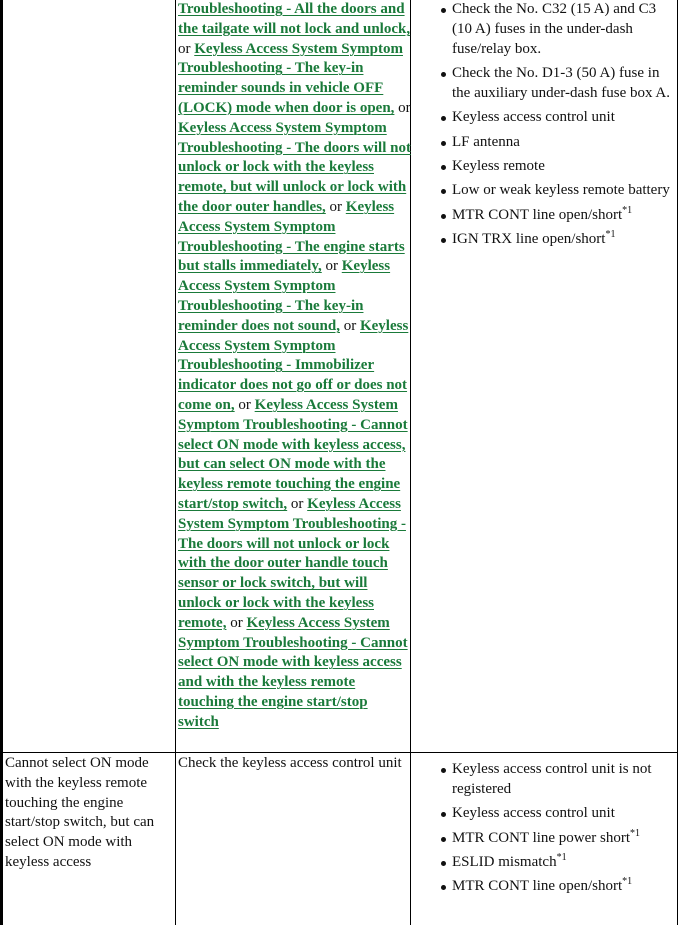 The width and height of the screenshot is (679, 925). Describe the element at coordinates (290, 763) in the screenshot. I see `row2-procedure: Check the keyless access control unit` at that location.